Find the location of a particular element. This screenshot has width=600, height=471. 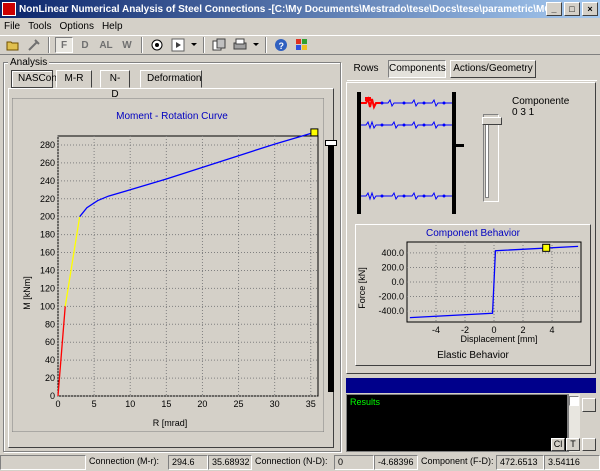

minimize-button: _ is located at coordinates (554, 9).